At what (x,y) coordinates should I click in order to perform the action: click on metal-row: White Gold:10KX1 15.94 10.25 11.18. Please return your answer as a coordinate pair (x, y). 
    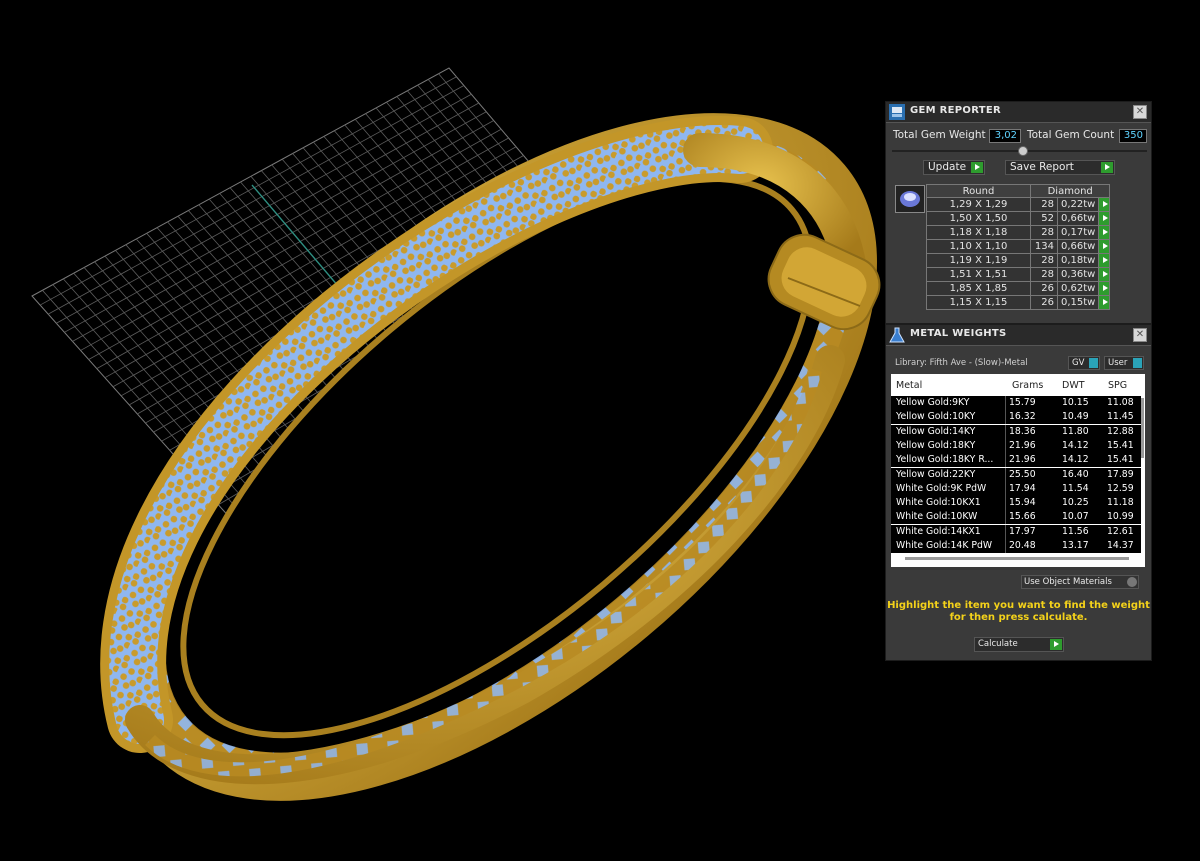
    Looking at the image, I should click on (1016, 503).